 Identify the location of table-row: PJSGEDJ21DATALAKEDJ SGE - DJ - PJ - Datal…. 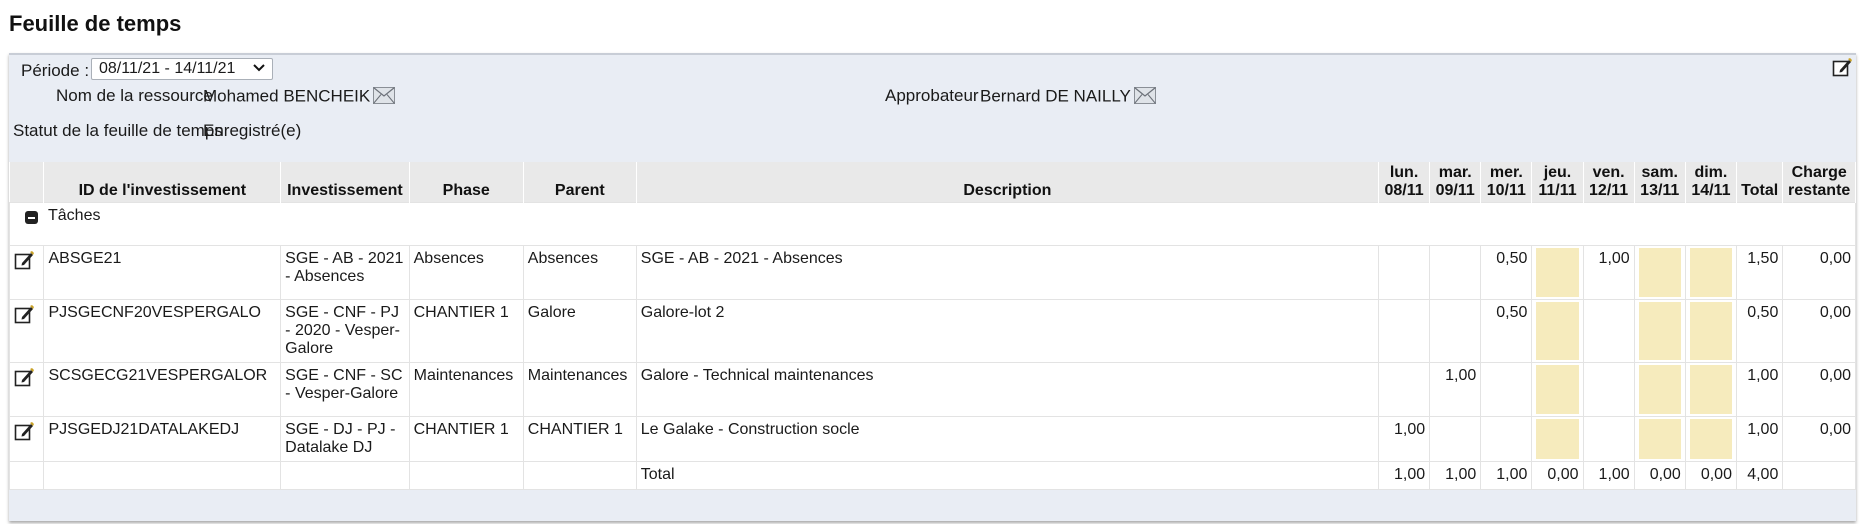
(932, 439).